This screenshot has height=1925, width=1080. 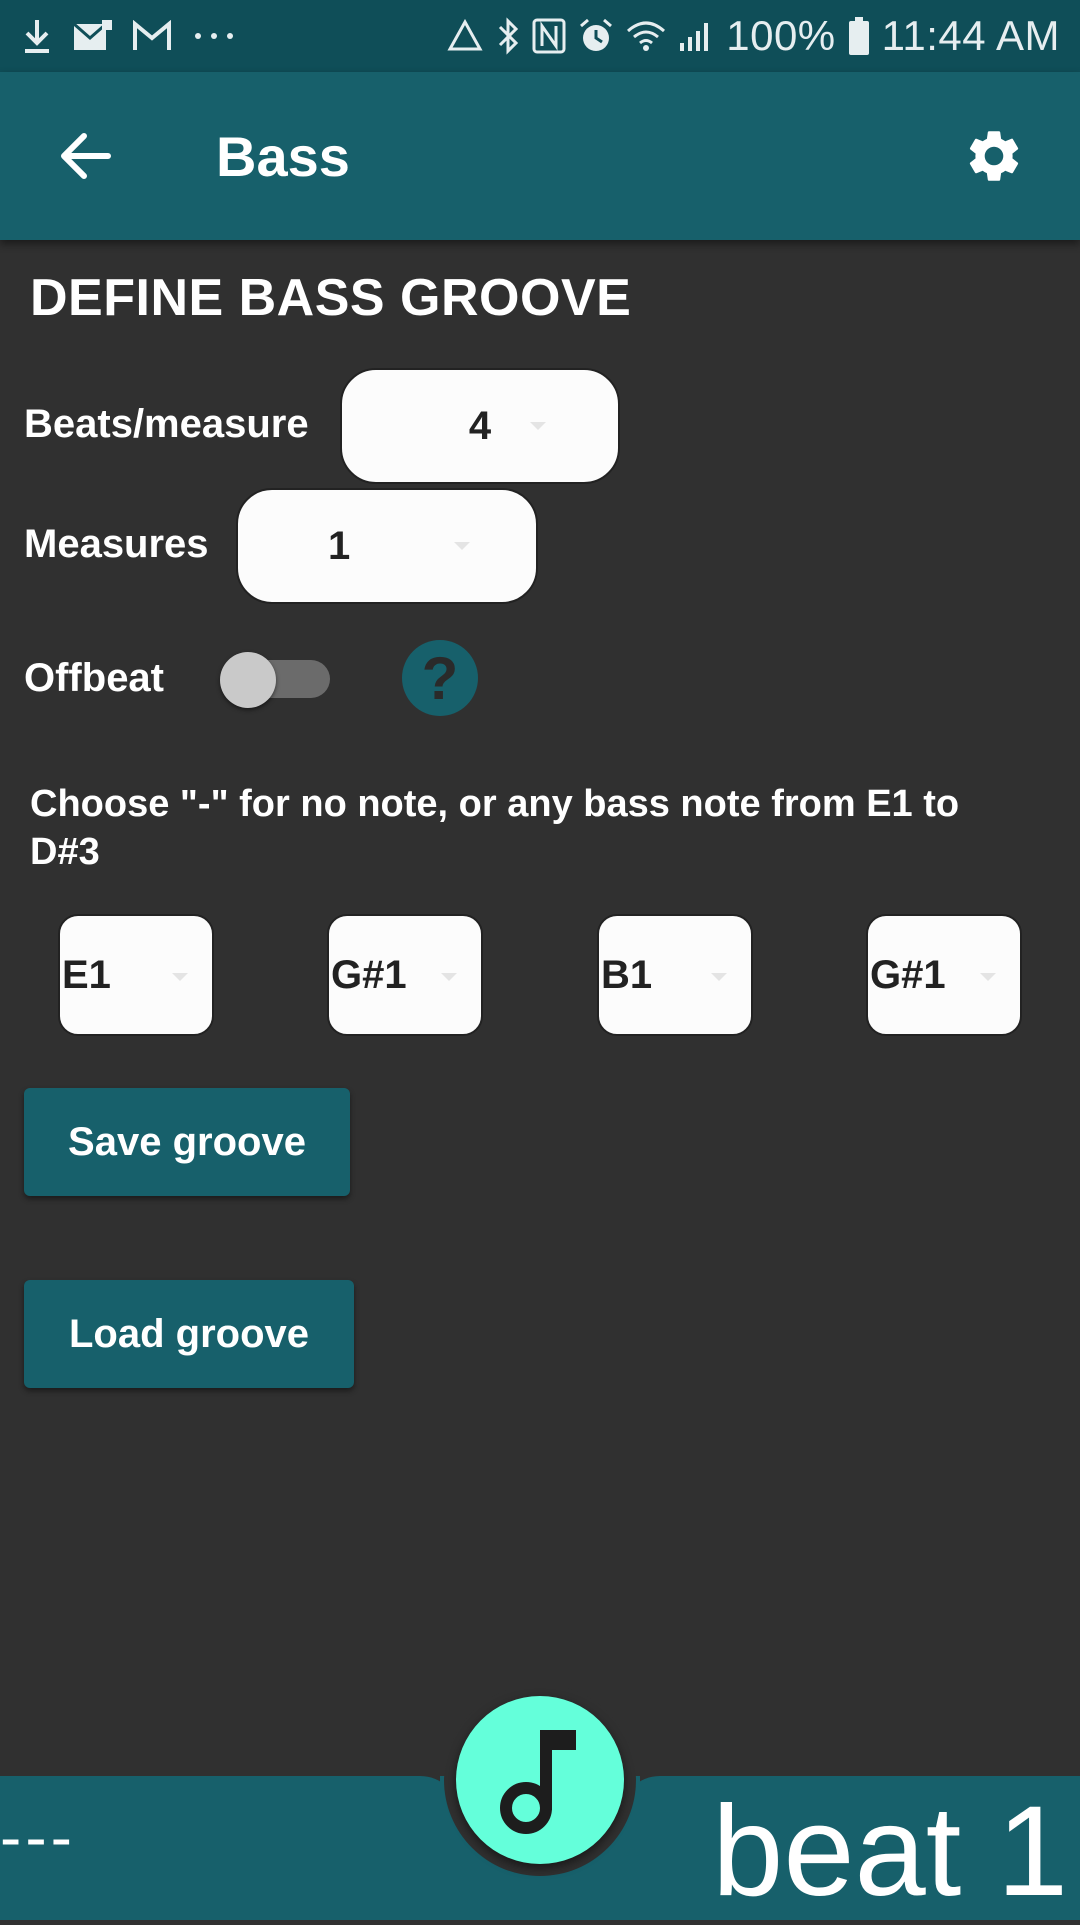 I want to click on more-dots-icon, so click(x=214, y=36).